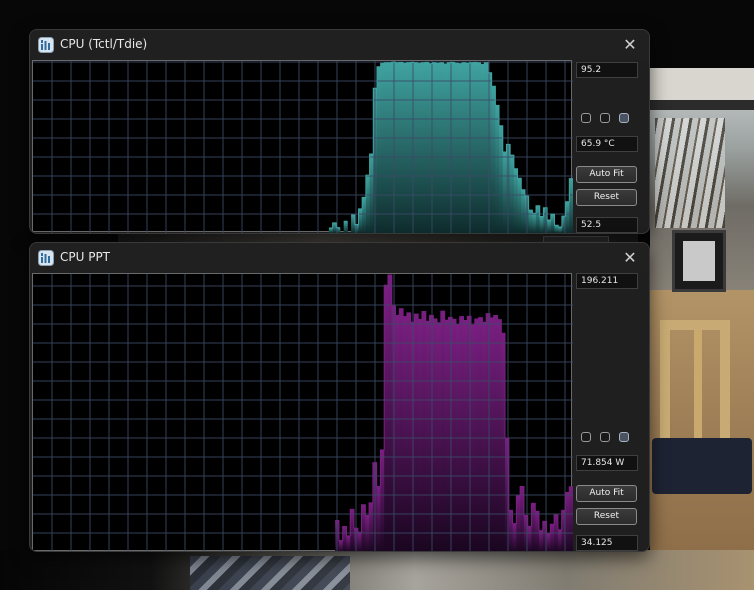  Describe the element at coordinates (339, 45) in the screenshot. I see `titlebar: CPU (Tctl/Tdie) ✕` at that location.